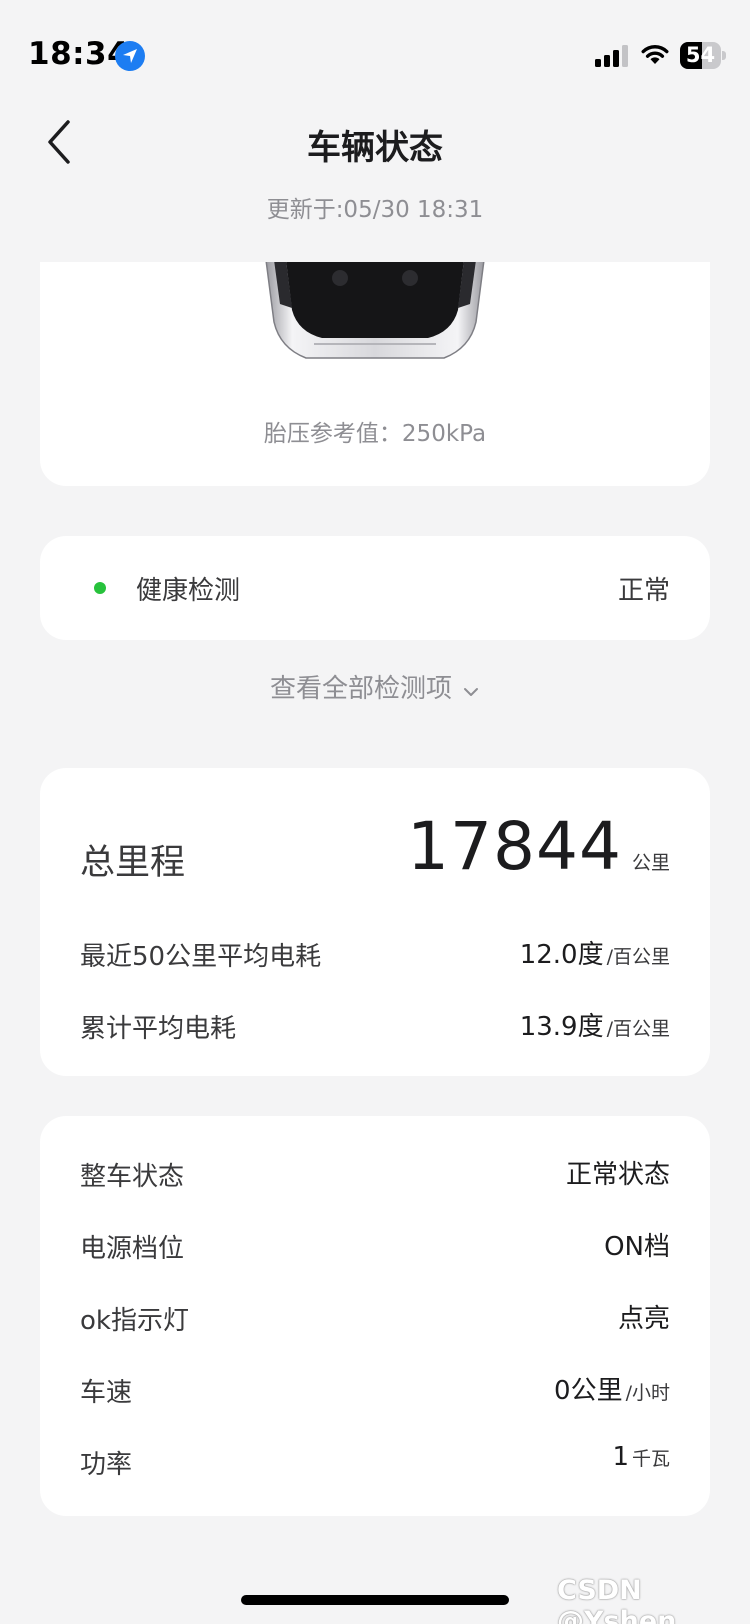 The height and width of the screenshot is (1624, 750). I want to click on view-all-checks-link: 查看全部检测项, so click(375, 686).